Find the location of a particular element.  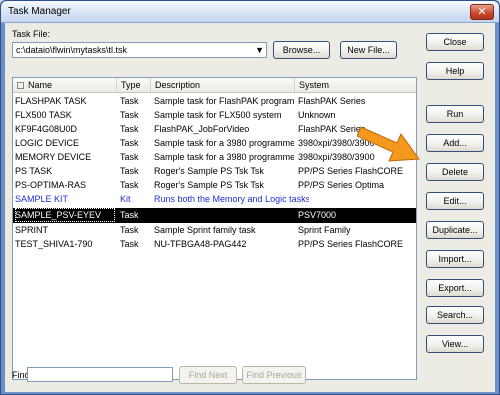

checkbox-icon is located at coordinates (20, 85).